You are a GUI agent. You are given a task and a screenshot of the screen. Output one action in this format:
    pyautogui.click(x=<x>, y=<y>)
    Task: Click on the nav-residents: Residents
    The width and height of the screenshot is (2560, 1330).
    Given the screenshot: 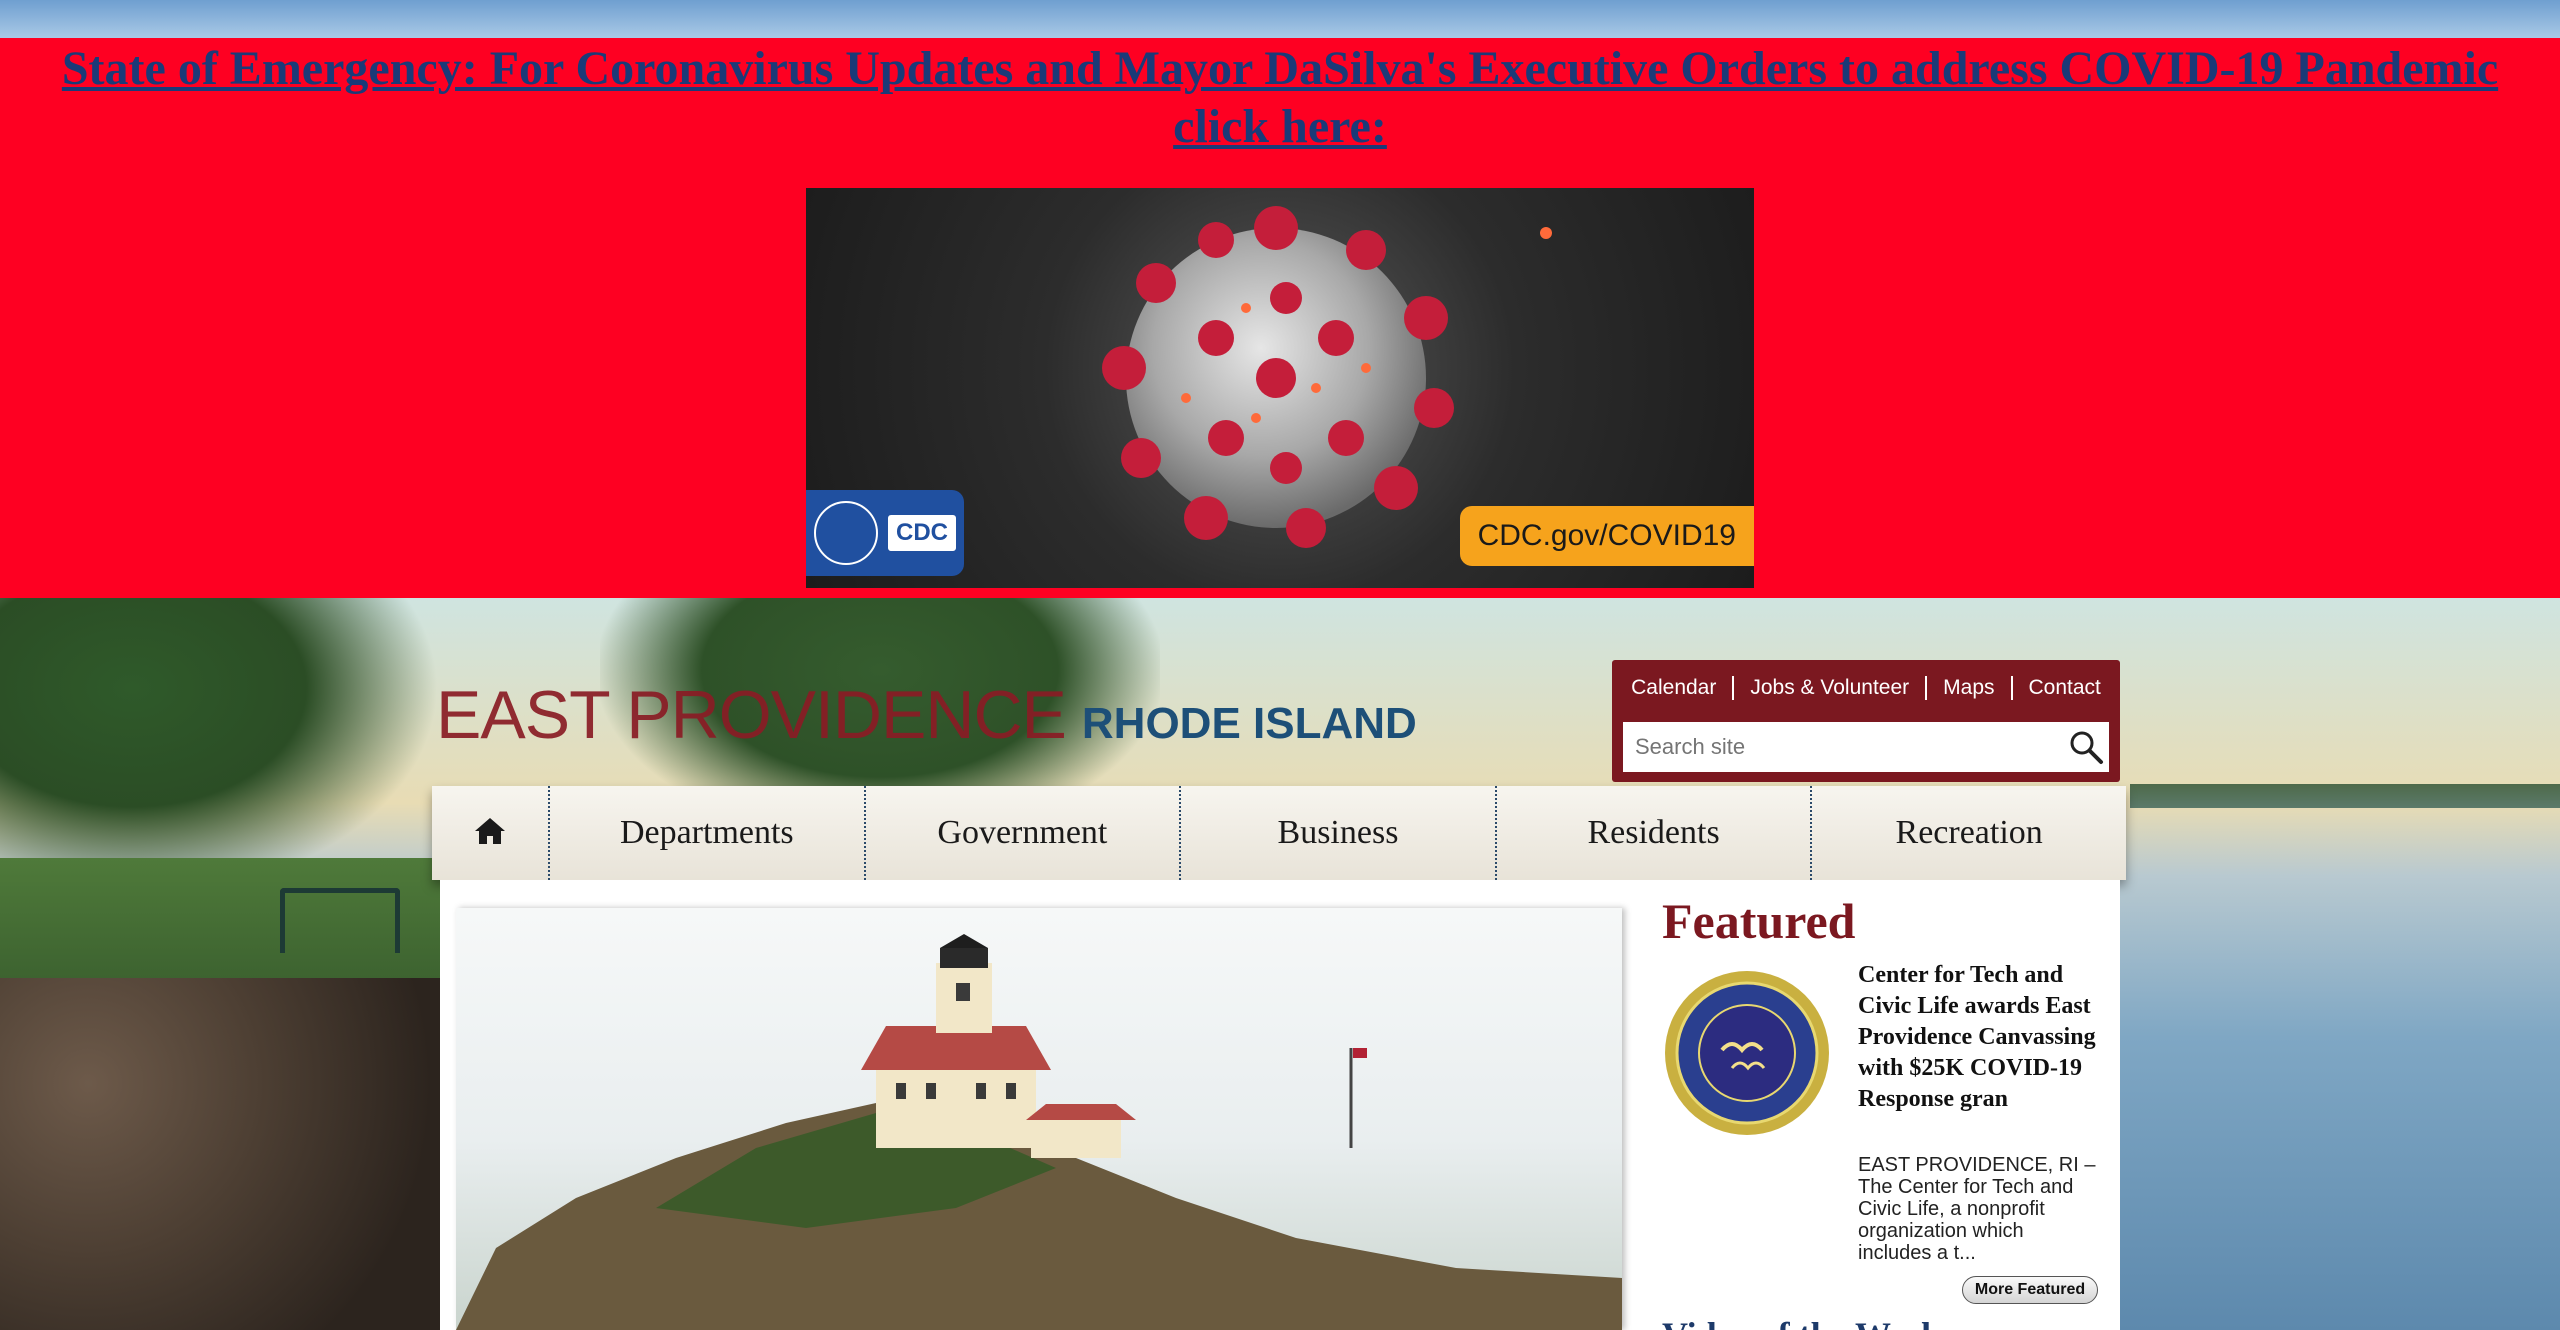 What is the action you would take?
    pyautogui.click(x=1655, y=833)
    